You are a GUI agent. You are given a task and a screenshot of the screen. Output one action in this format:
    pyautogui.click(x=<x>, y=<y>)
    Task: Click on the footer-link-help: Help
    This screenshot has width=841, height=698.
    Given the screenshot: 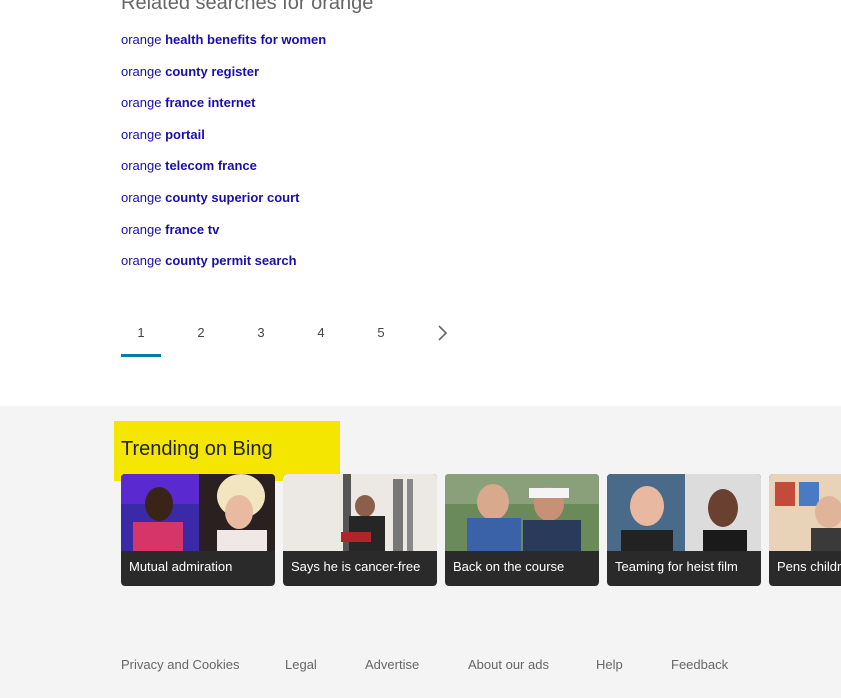 What is the action you would take?
    pyautogui.click(x=609, y=664)
    